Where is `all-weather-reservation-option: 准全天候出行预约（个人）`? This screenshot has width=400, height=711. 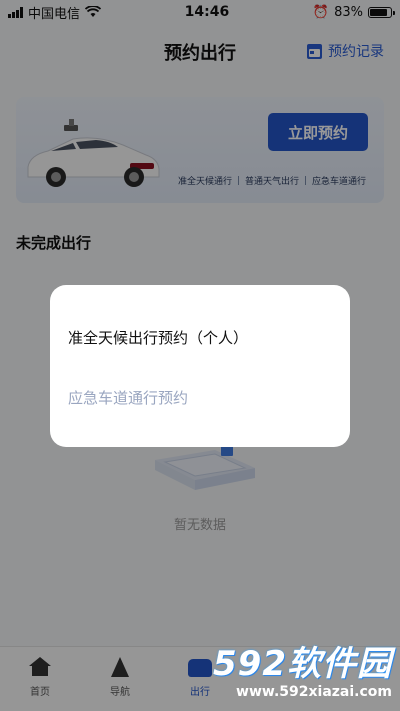 all-weather-reservation-option: 准全天候出行预约（个人） is located at coordinates (158, 337).